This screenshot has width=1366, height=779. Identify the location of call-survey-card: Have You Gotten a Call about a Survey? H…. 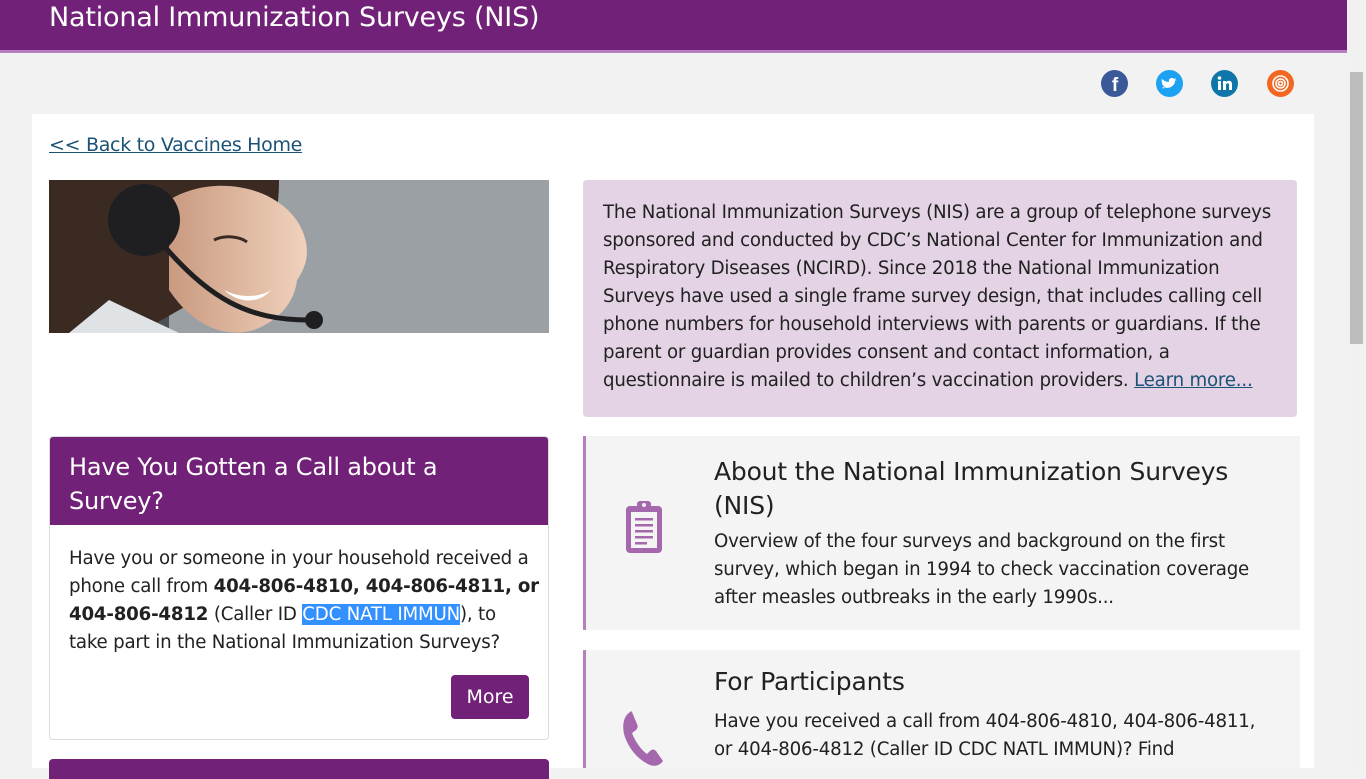
(299, 588).